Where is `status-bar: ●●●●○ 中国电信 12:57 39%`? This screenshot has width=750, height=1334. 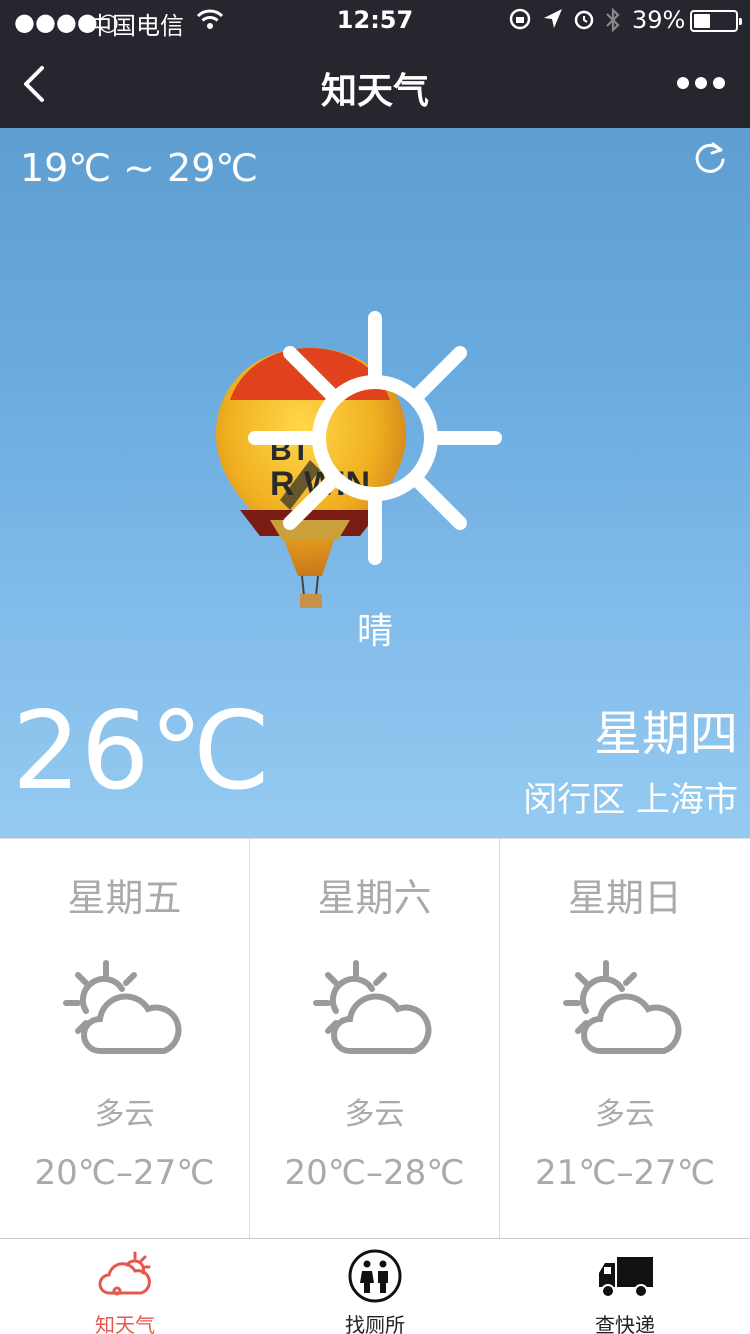 status-bar: ●●●●○ 中国电信 12:57 39% is located at coordinates (375, 20).